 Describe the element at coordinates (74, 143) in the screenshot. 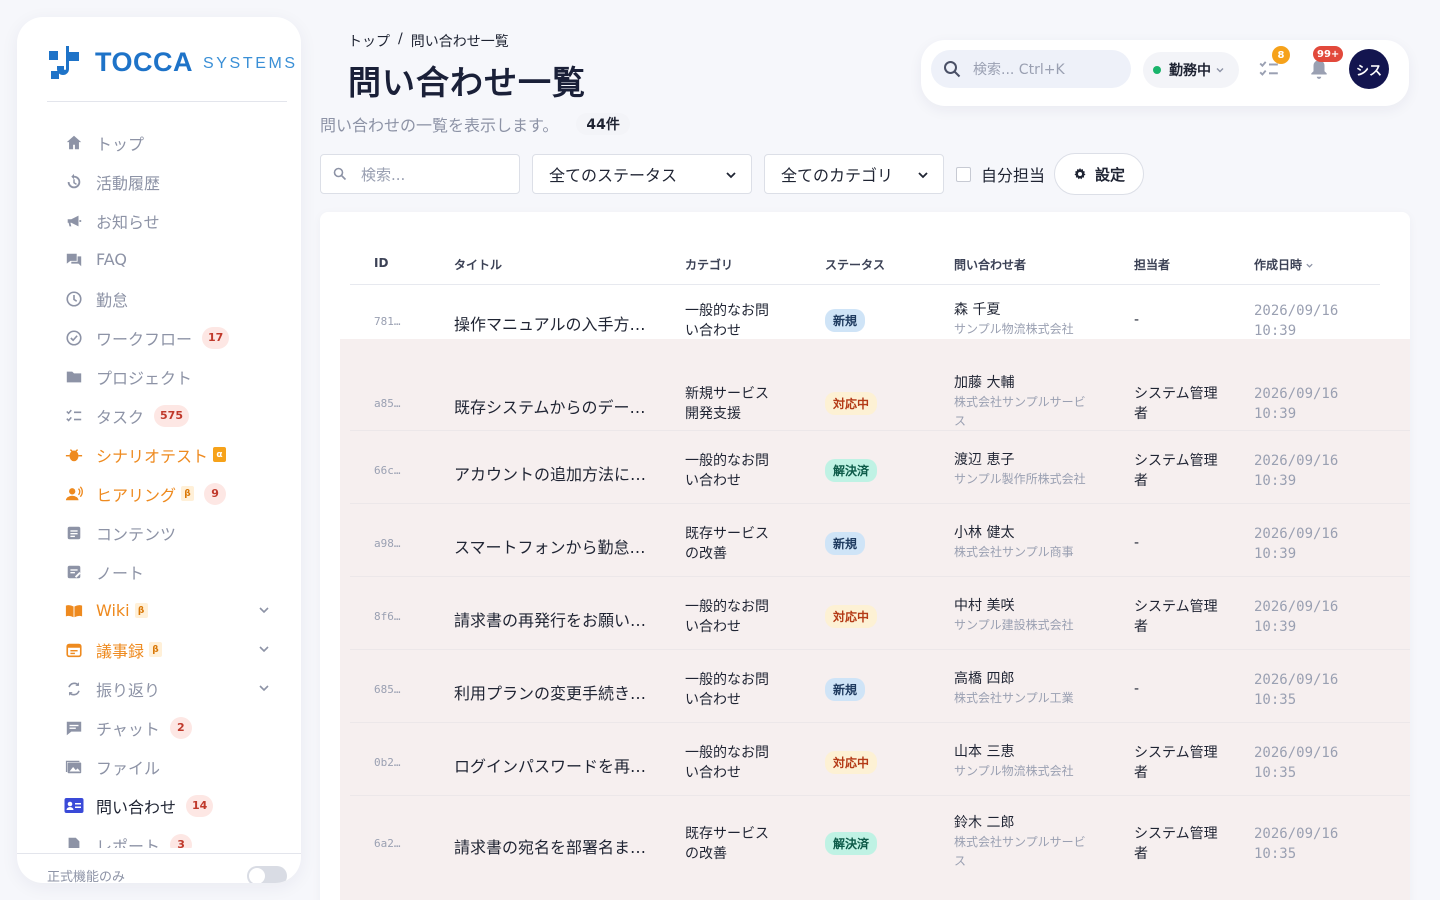

I see `home-icon` at that location.